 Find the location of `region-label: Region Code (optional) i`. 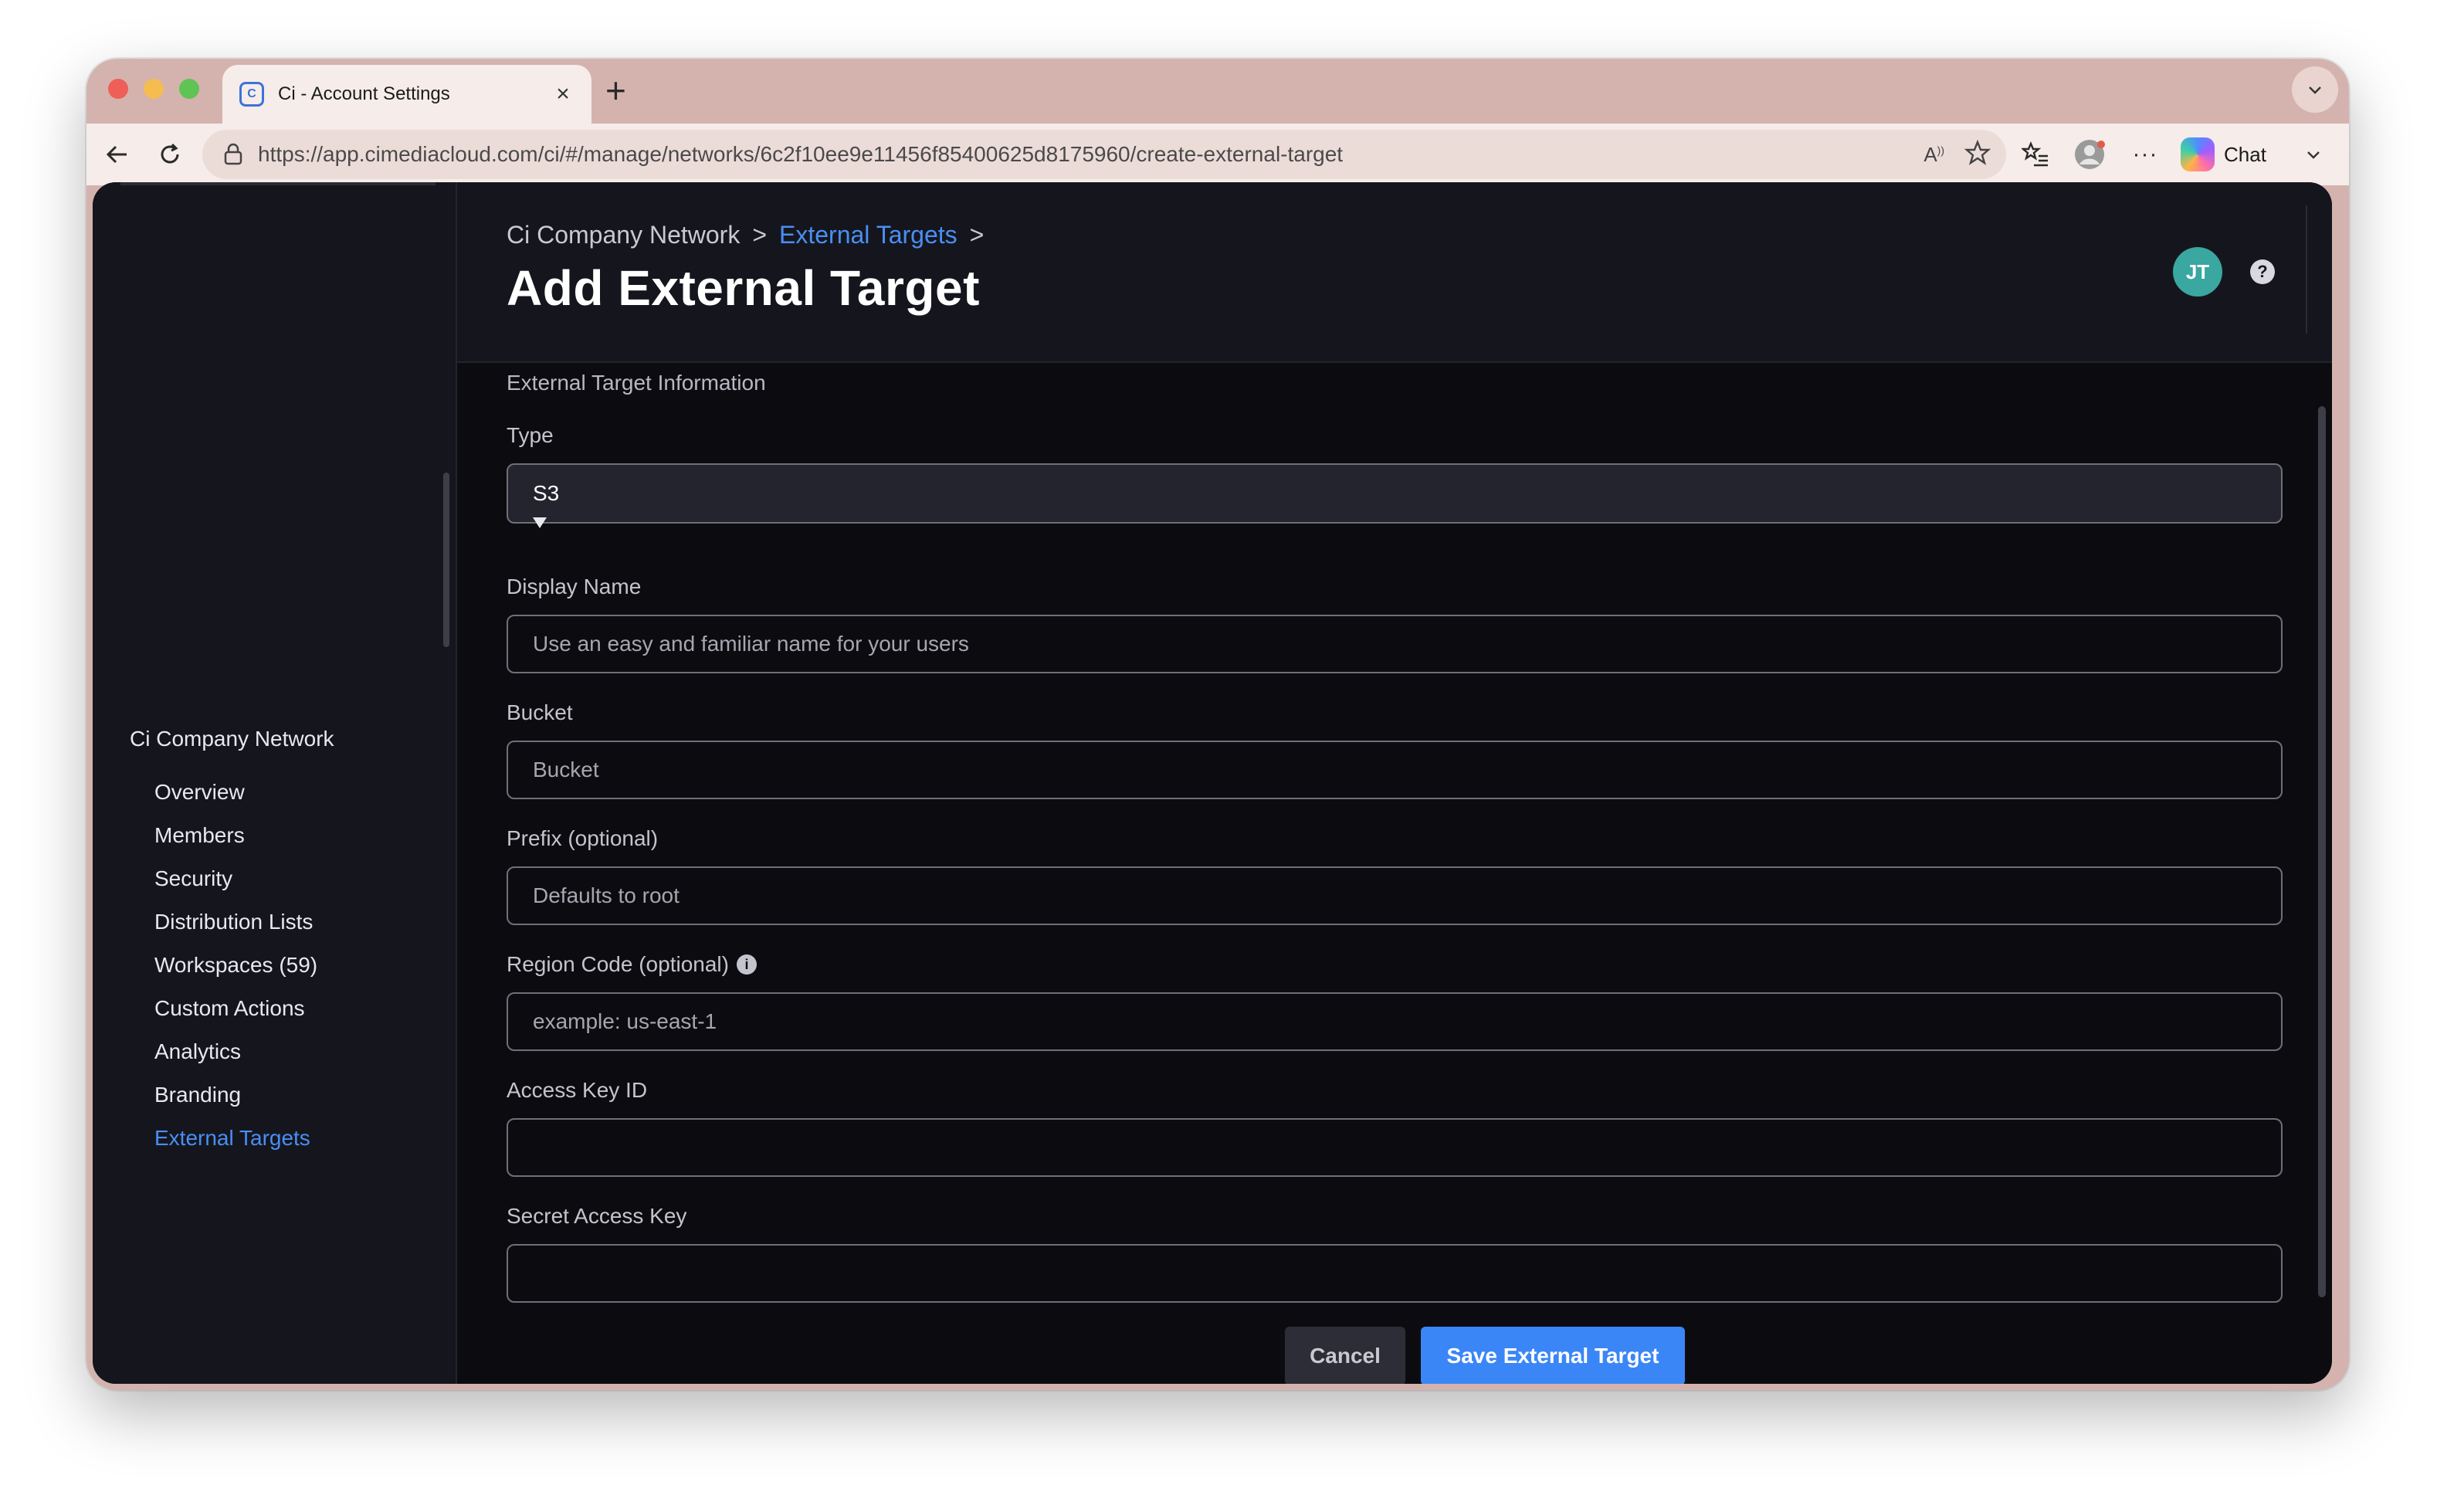

region-label: Region Code (optional) i is located at coordinates (632, 964).